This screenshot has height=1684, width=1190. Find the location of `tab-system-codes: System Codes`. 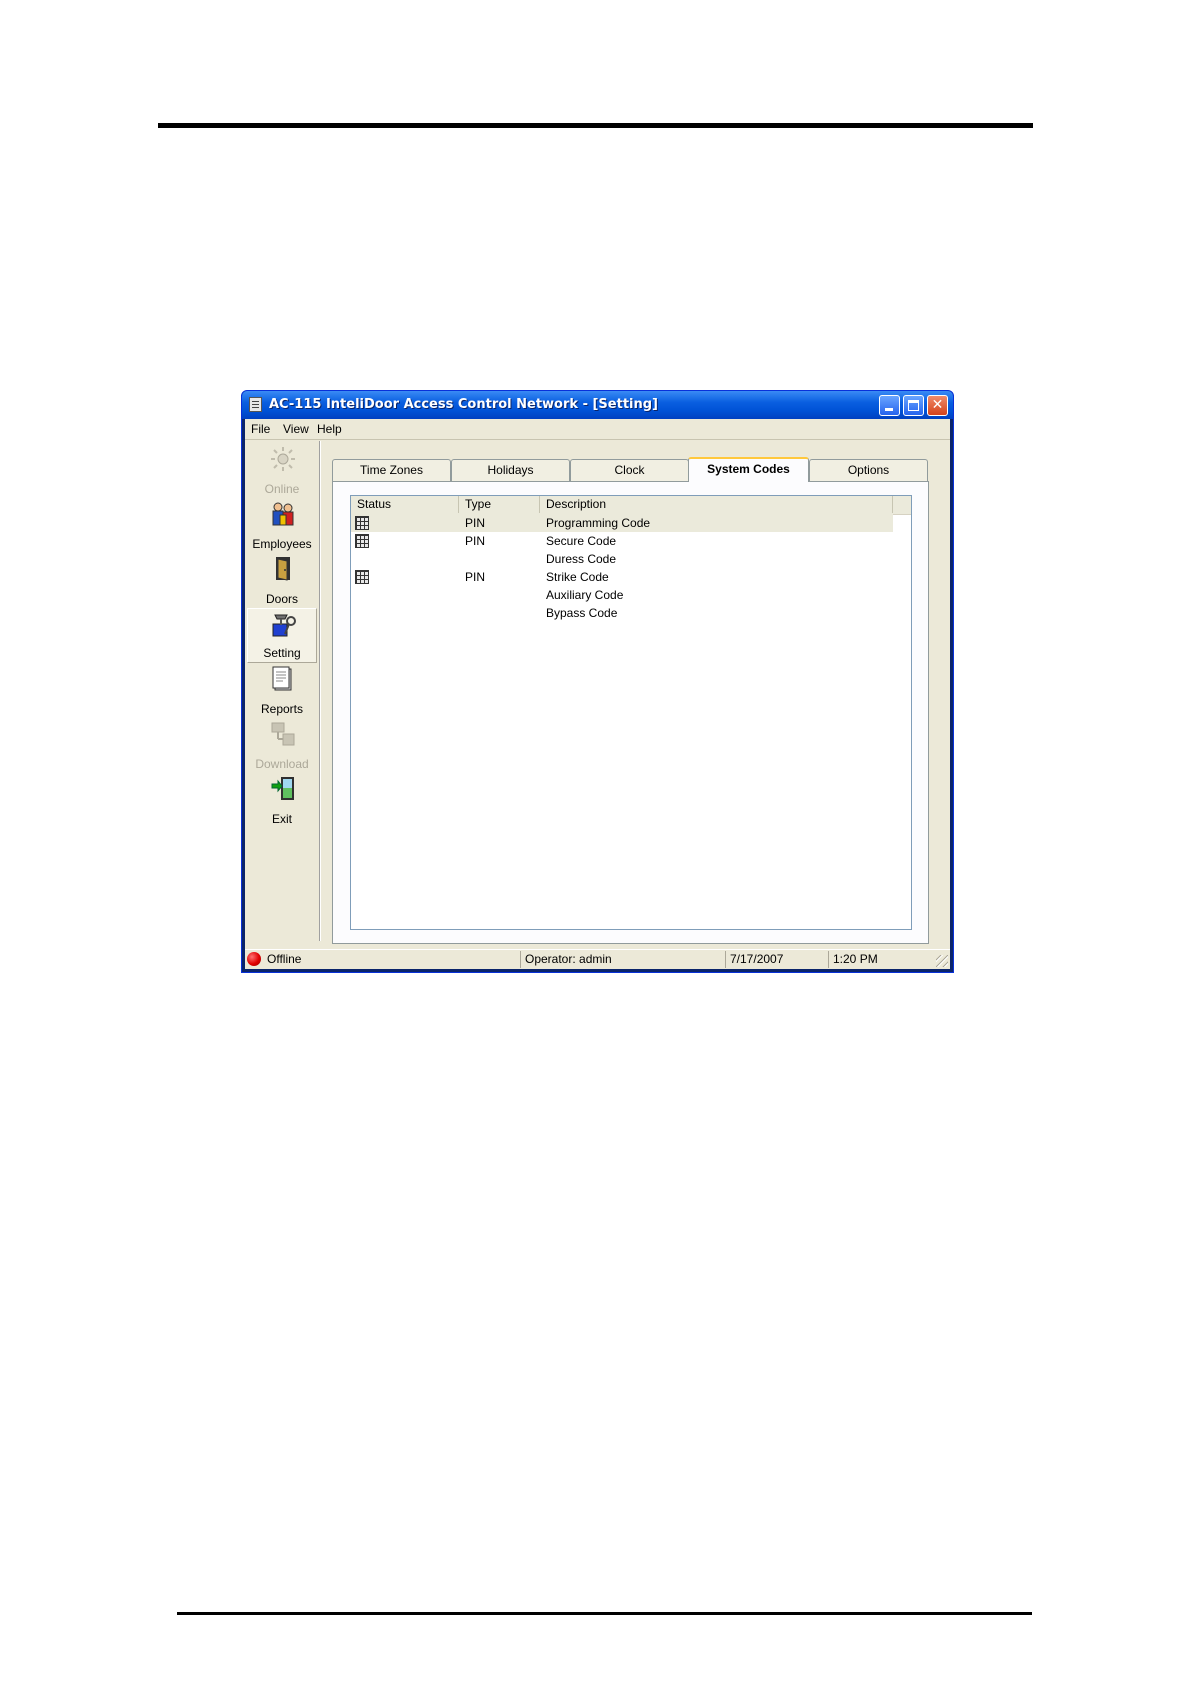

tab-system-codes: System Codes is located at coordinates (748, 469).